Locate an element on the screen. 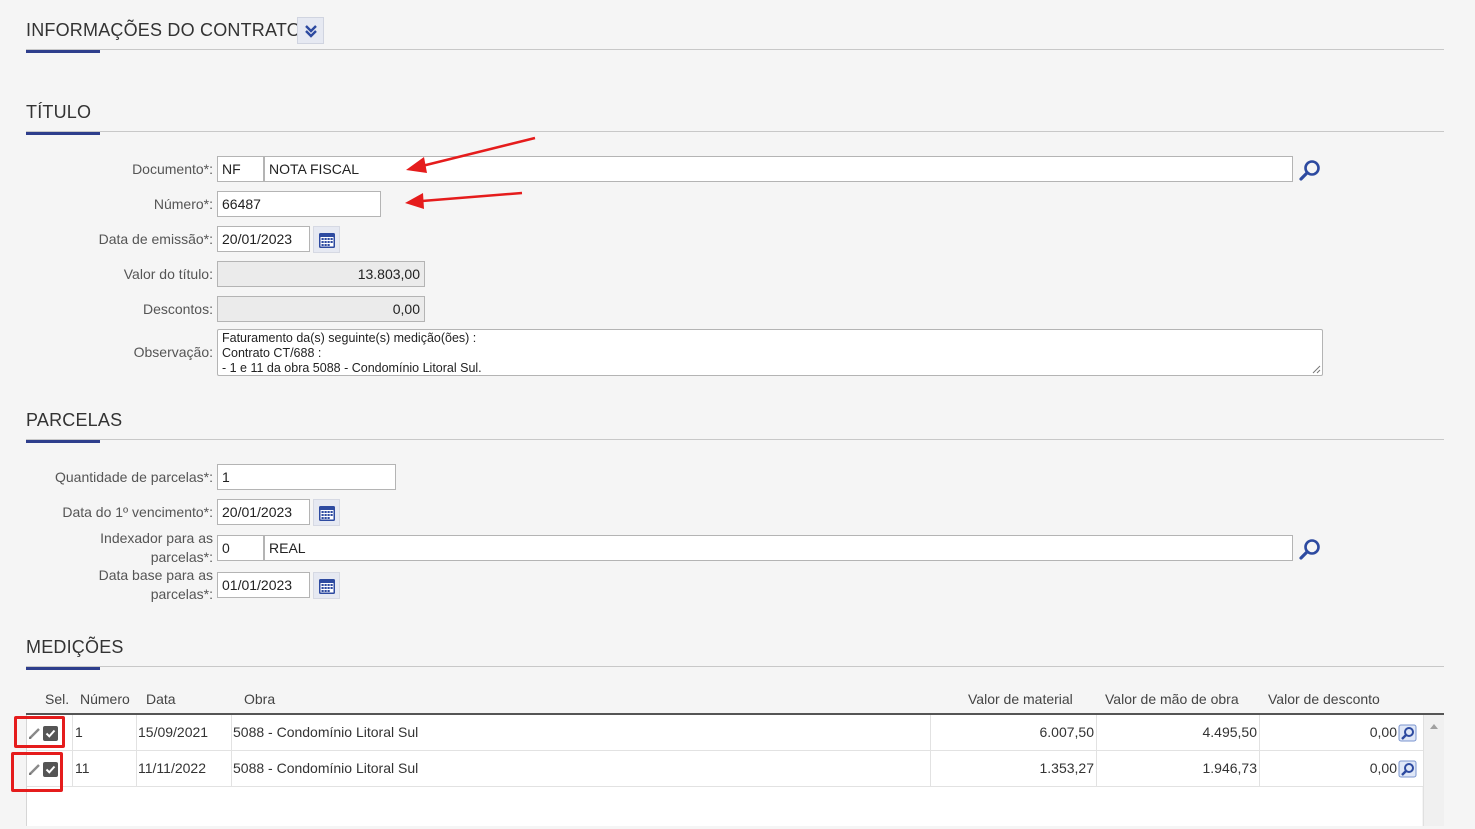  numero-cell: 11 is located at coordinates (105, 768).